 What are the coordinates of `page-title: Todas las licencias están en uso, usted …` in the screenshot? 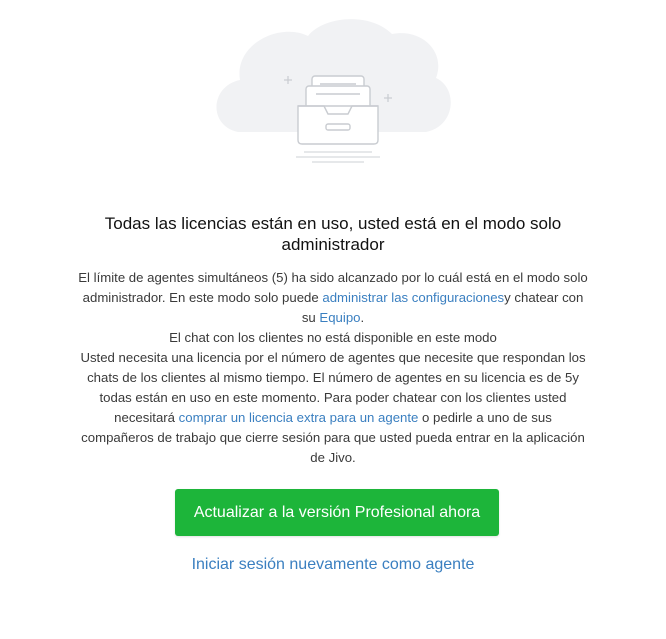 It's located at (333, 234).